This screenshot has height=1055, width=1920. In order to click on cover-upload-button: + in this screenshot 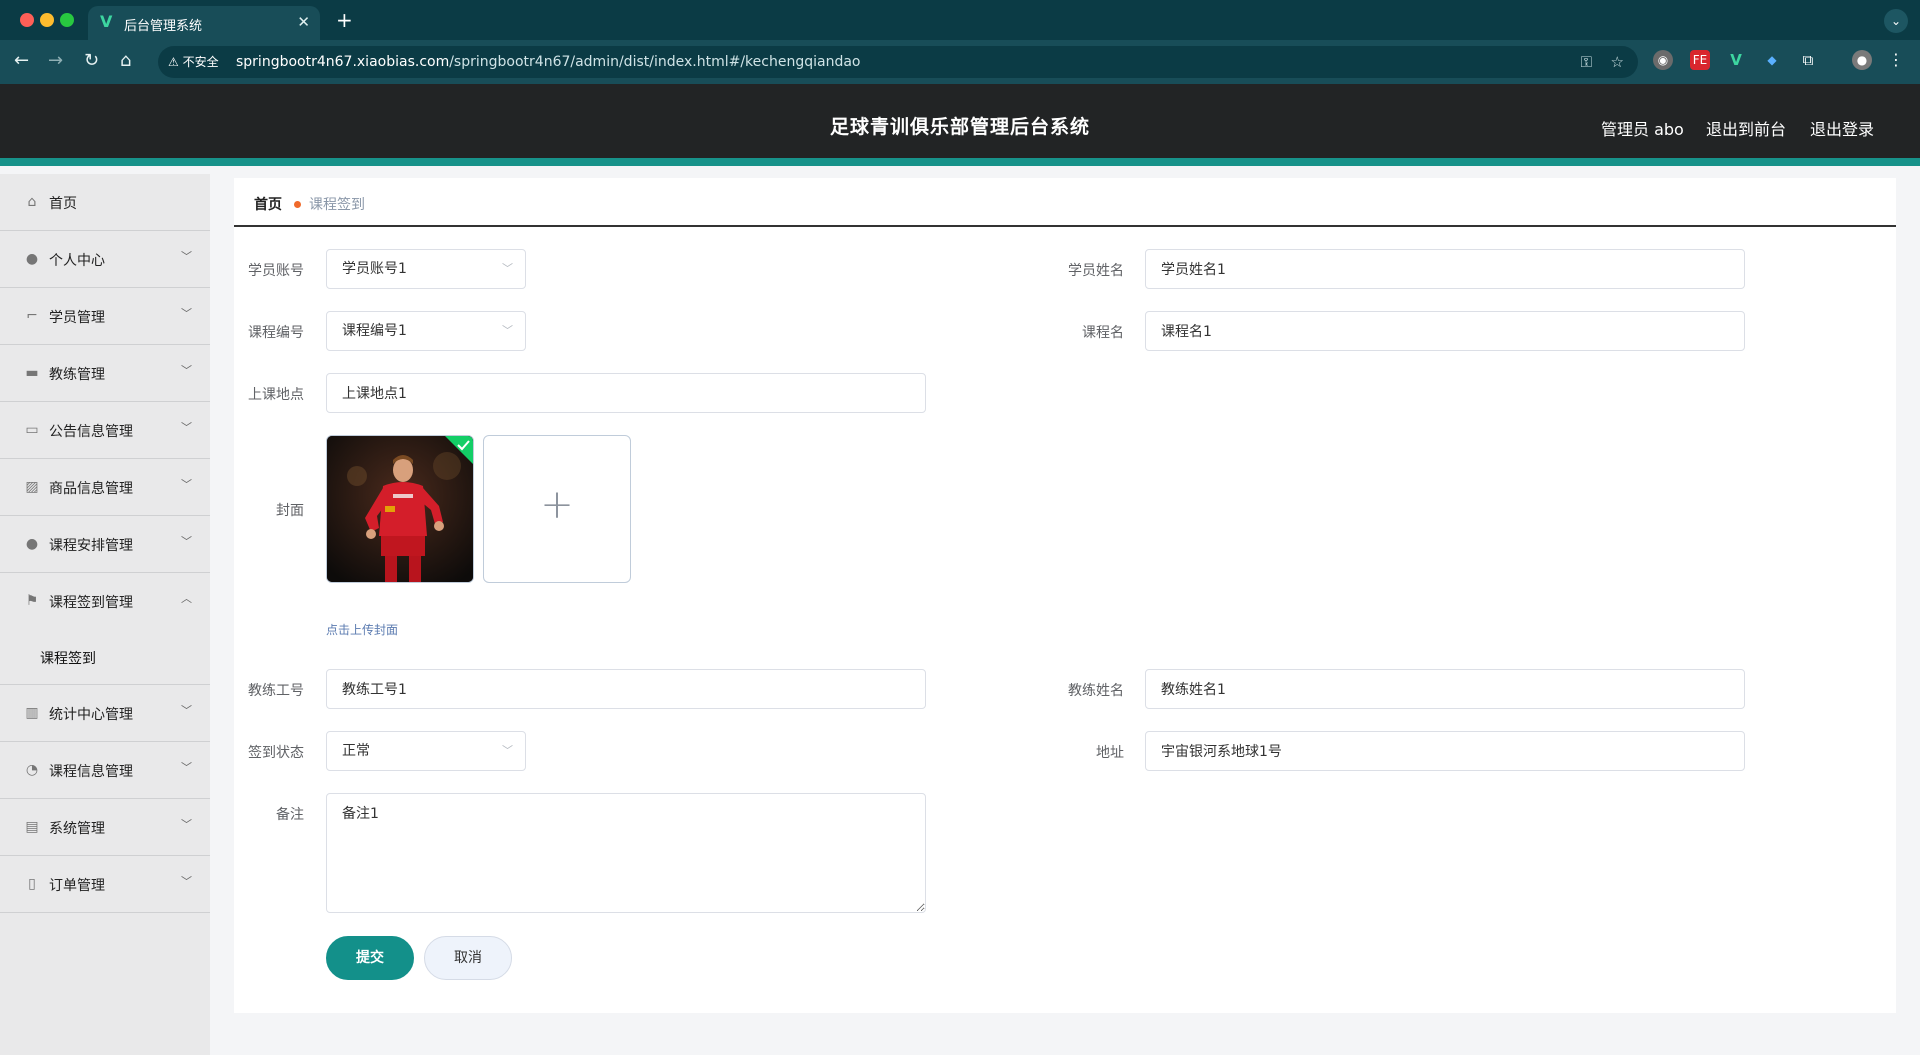, I will do `click(557, 509)`.